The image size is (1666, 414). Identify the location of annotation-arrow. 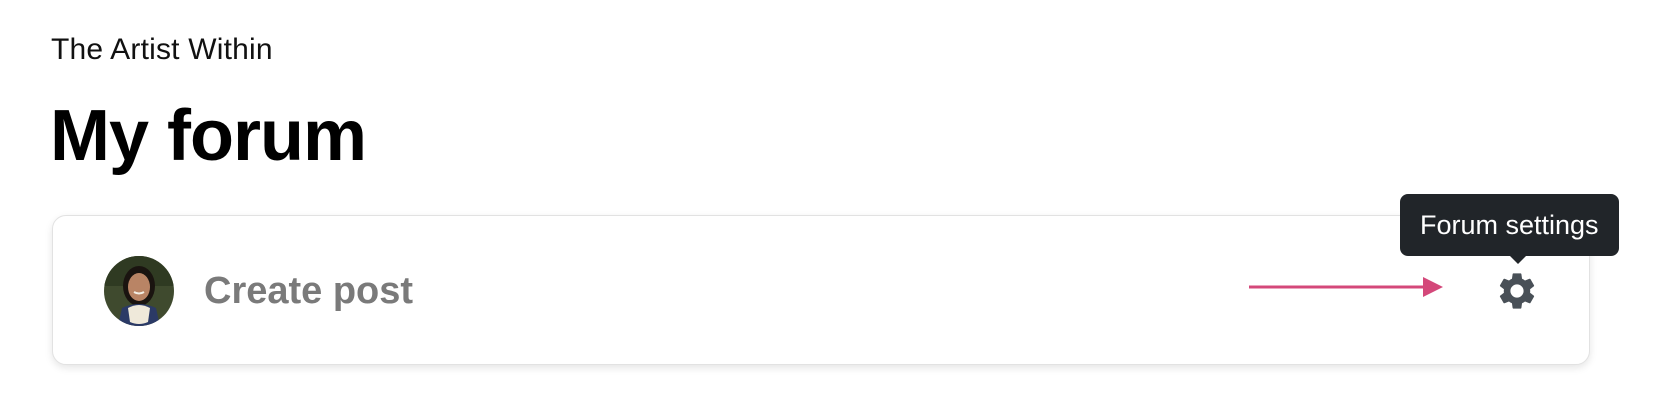
(1346, 287).